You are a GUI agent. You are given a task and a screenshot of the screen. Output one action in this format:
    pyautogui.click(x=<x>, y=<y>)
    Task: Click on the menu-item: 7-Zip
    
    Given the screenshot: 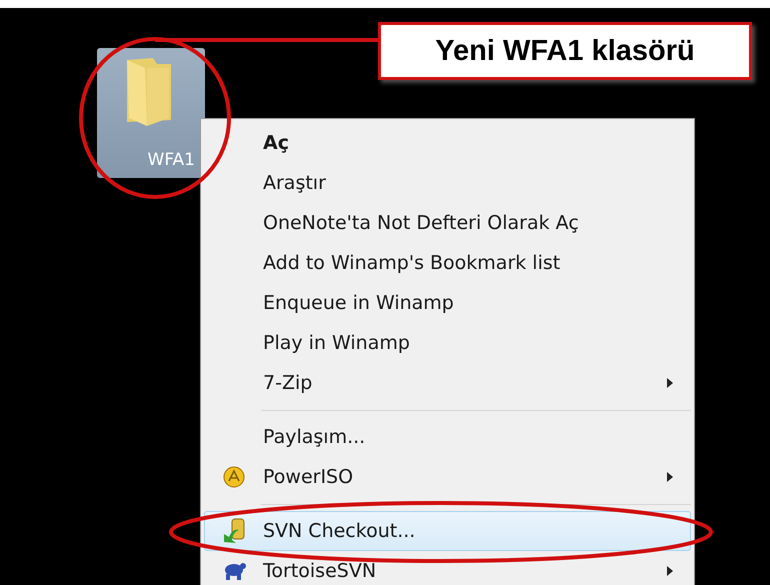 What is the action you would take?
    pyautogui.click(x=447, y=383)
    